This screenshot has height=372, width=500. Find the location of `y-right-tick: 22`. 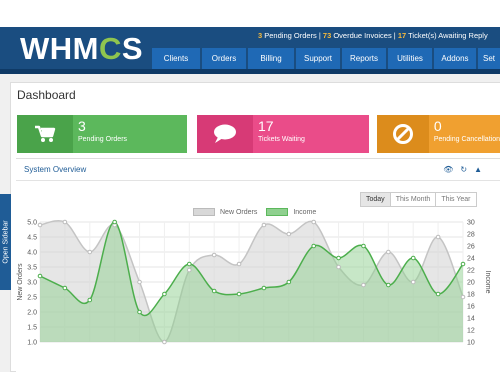

y-right-tick: 22 is located at coordinates (471, 271).